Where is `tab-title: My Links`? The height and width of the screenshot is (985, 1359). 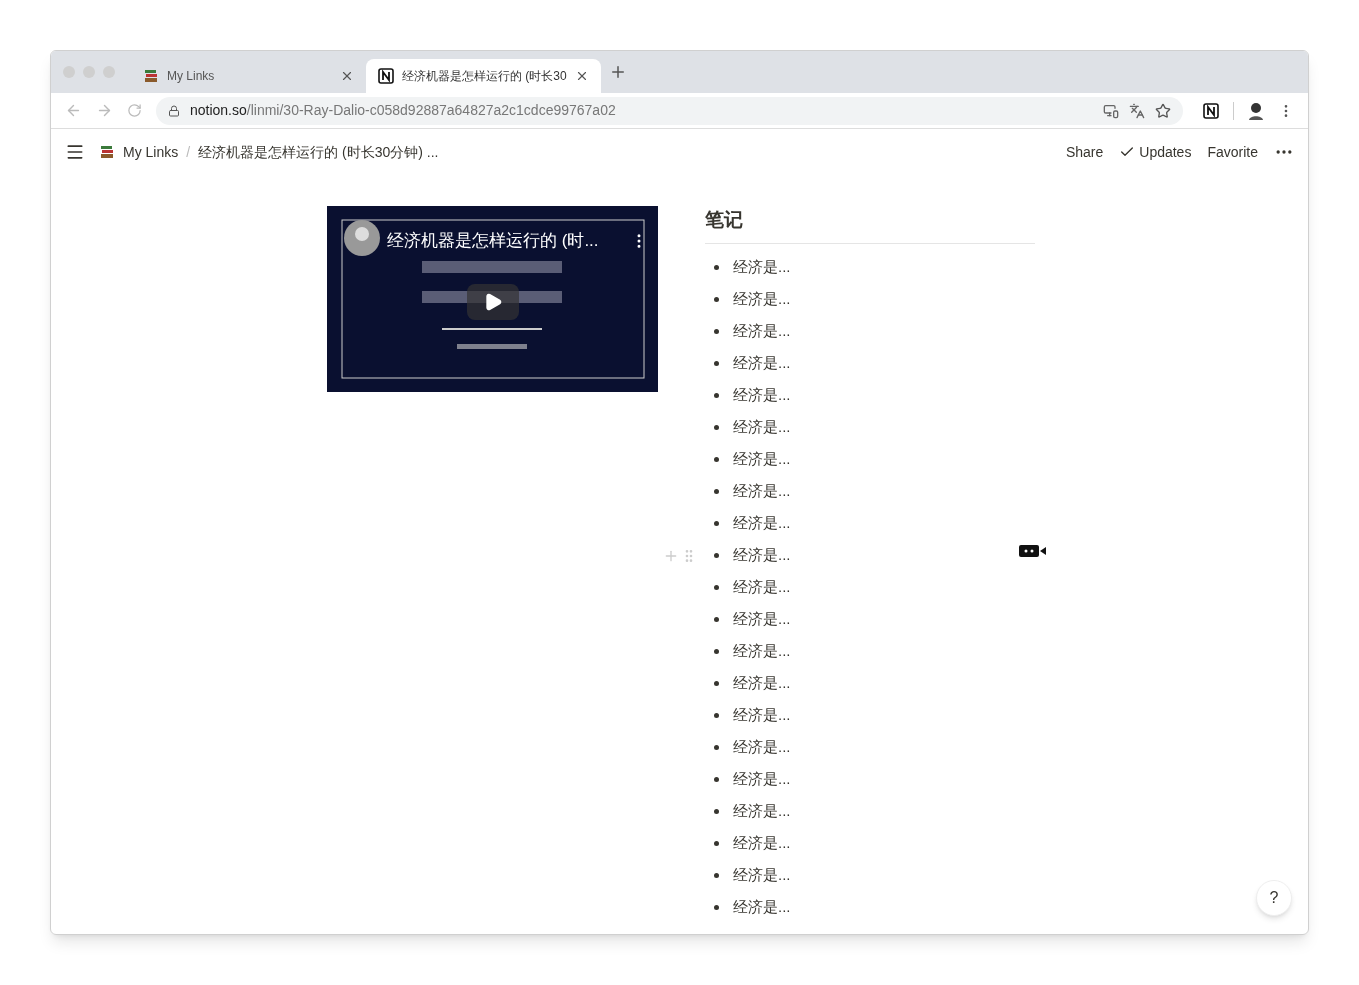 tab-title: My Links is located at coordinates (191, 76).